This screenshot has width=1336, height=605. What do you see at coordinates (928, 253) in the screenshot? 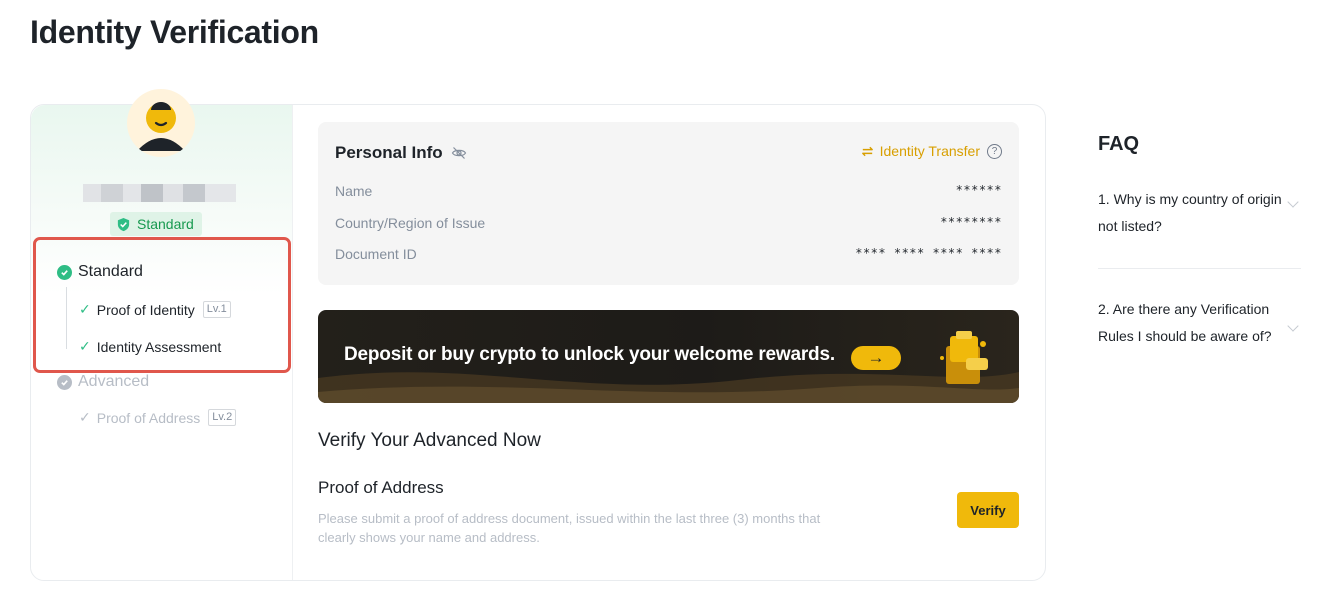
I see `info-value: **** **** **** ****` at bounding box center [928, 253].